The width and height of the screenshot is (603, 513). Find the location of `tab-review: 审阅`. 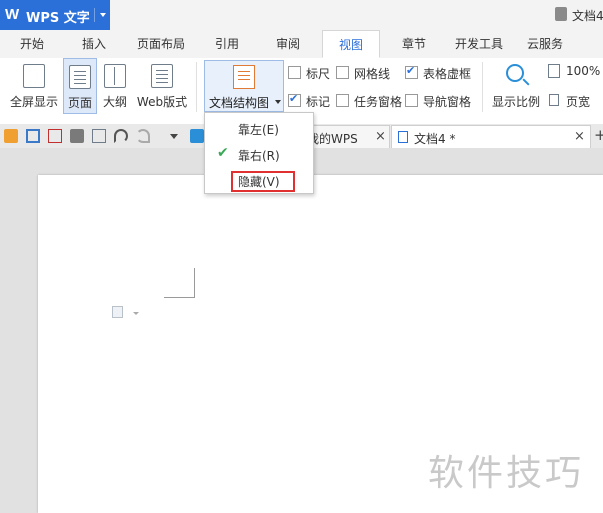

tab-review: 审阅 is located at coordinates (288, 44).